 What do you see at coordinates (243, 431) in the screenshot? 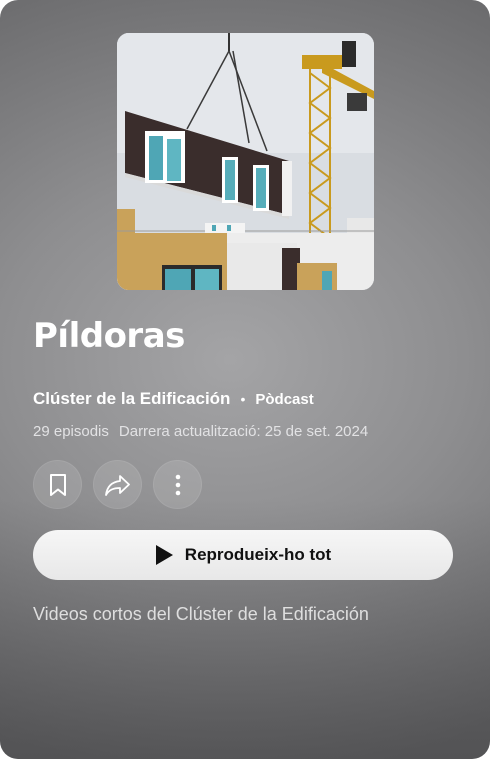
I see `last-updated: Darrera actualització: 25 de set. 2024` at bounding box center [243, 431].